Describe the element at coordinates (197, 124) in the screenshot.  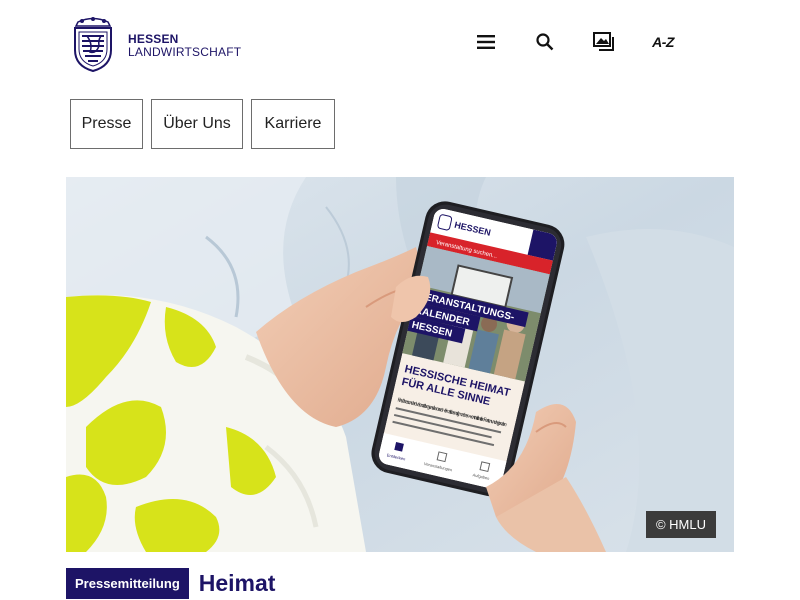
I see `nav-button-ueber-uns: Über Uns` at that location.